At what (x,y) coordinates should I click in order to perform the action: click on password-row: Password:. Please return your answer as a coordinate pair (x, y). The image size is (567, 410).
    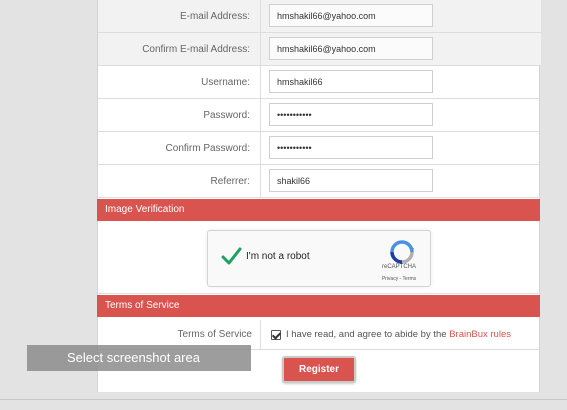
    Looking at the image, I should click on (319, 115).